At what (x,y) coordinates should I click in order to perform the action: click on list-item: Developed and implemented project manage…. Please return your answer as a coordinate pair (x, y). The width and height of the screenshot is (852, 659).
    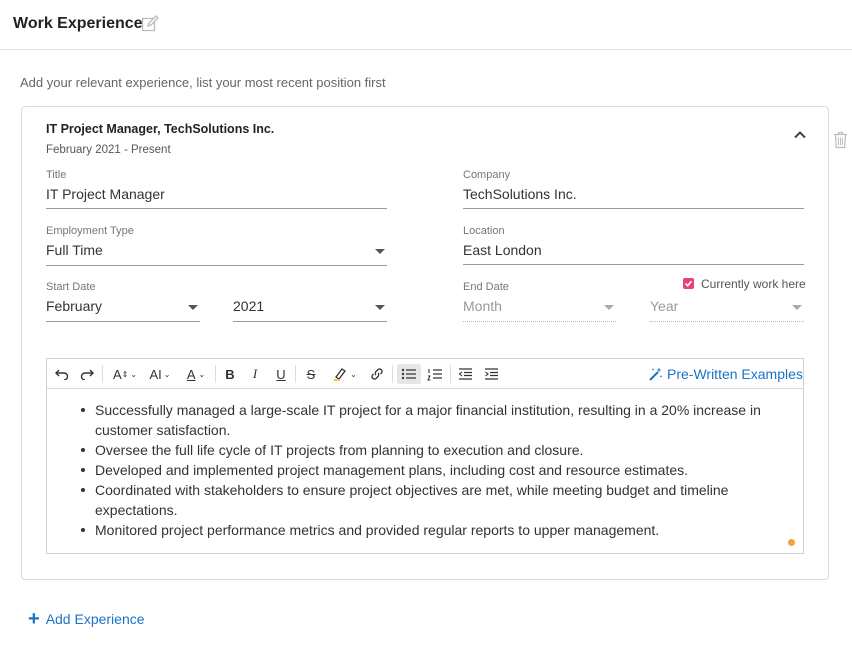
    Looking at the image, I should click on (438, 470).